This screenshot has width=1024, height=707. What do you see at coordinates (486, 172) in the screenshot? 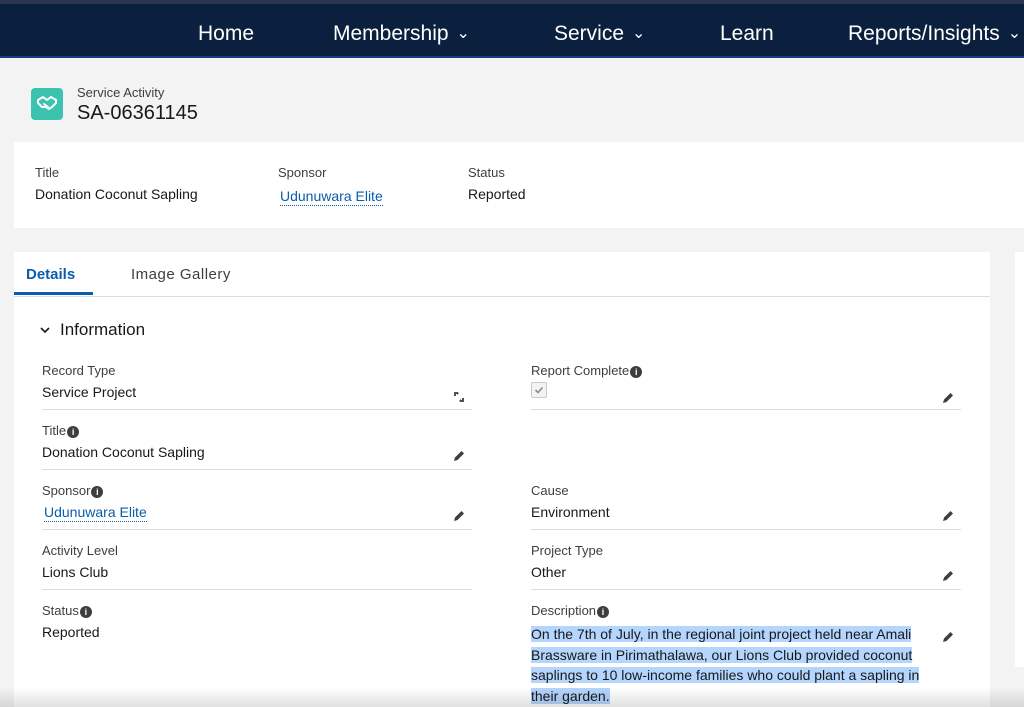
I see `highlight-status-label: Status` at bounding box center [486, 172].